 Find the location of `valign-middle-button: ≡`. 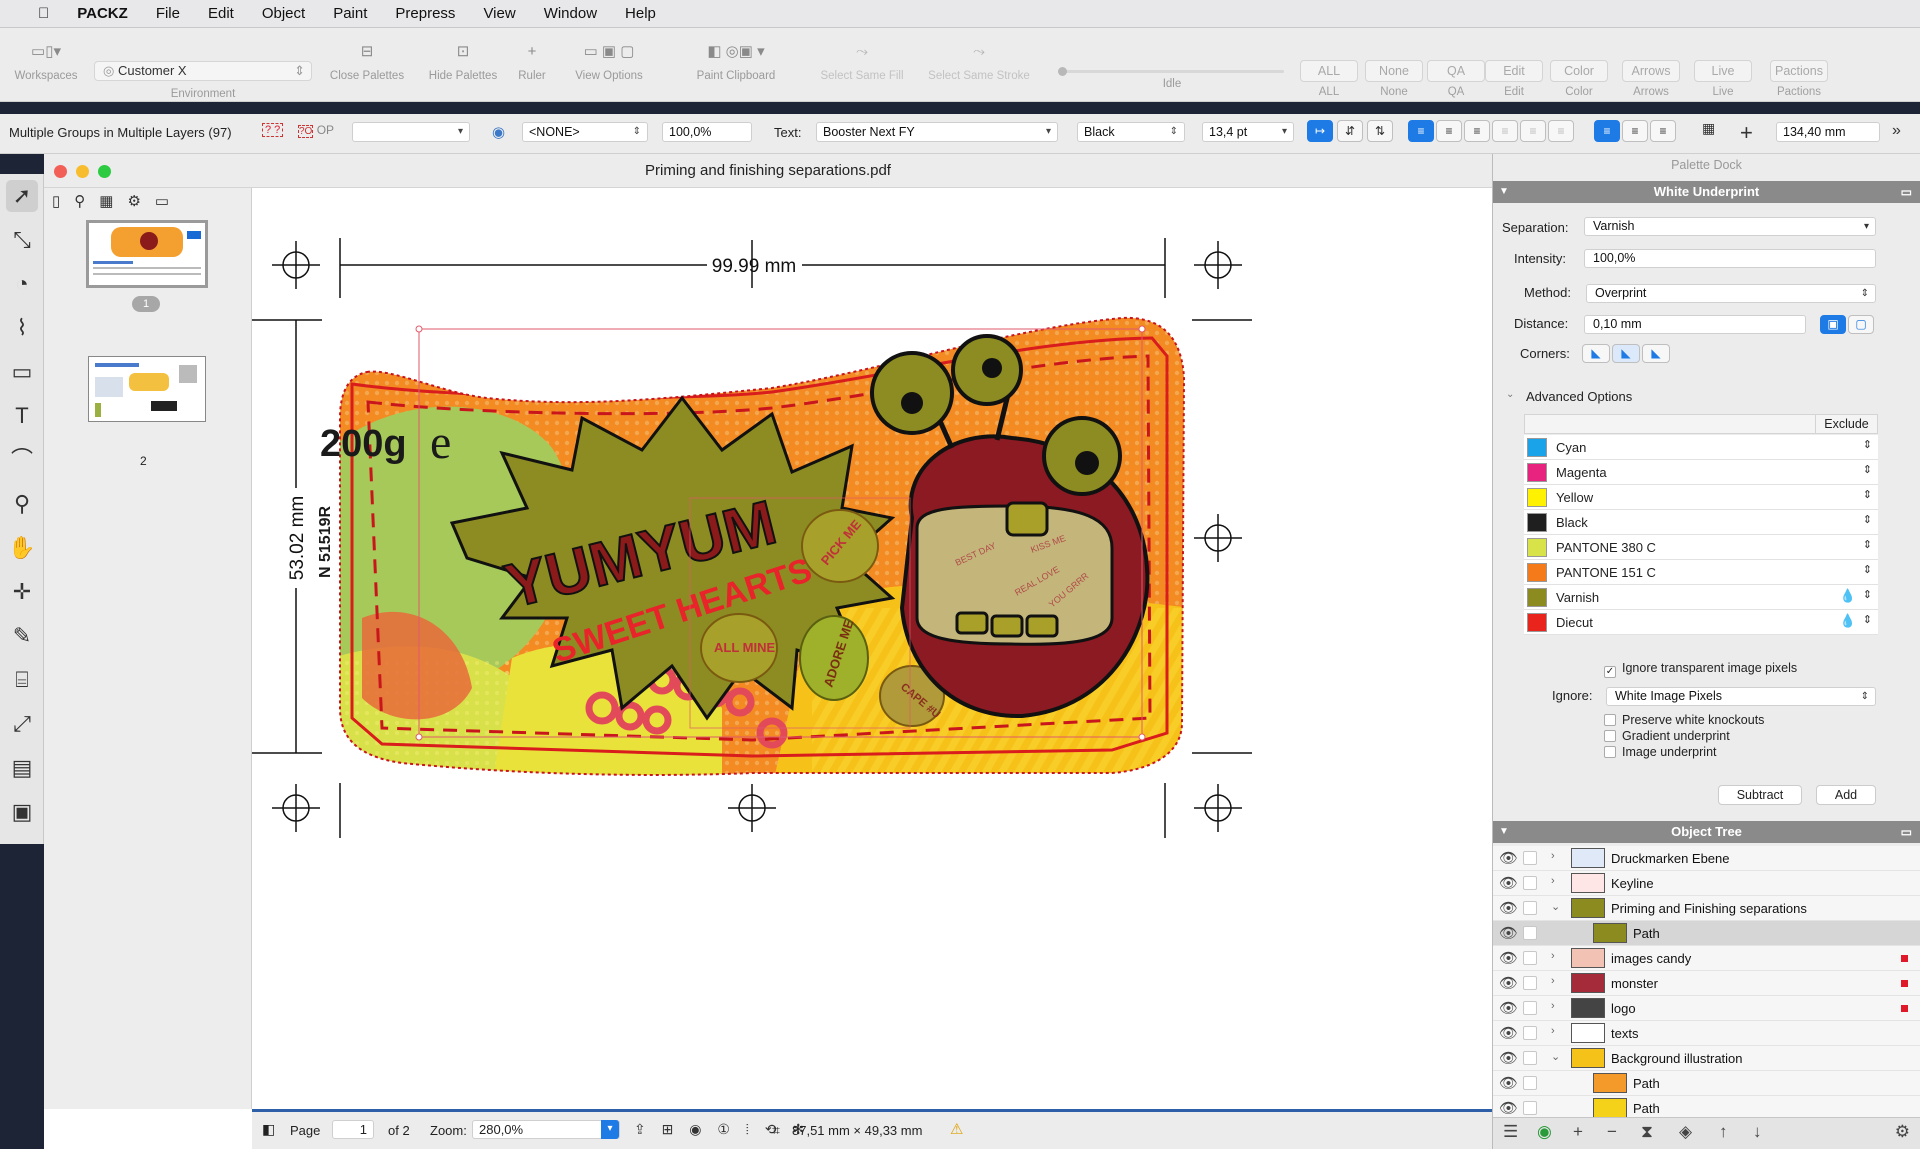

valign-middle-button: ≡ is located at coordinates (1635, 131).